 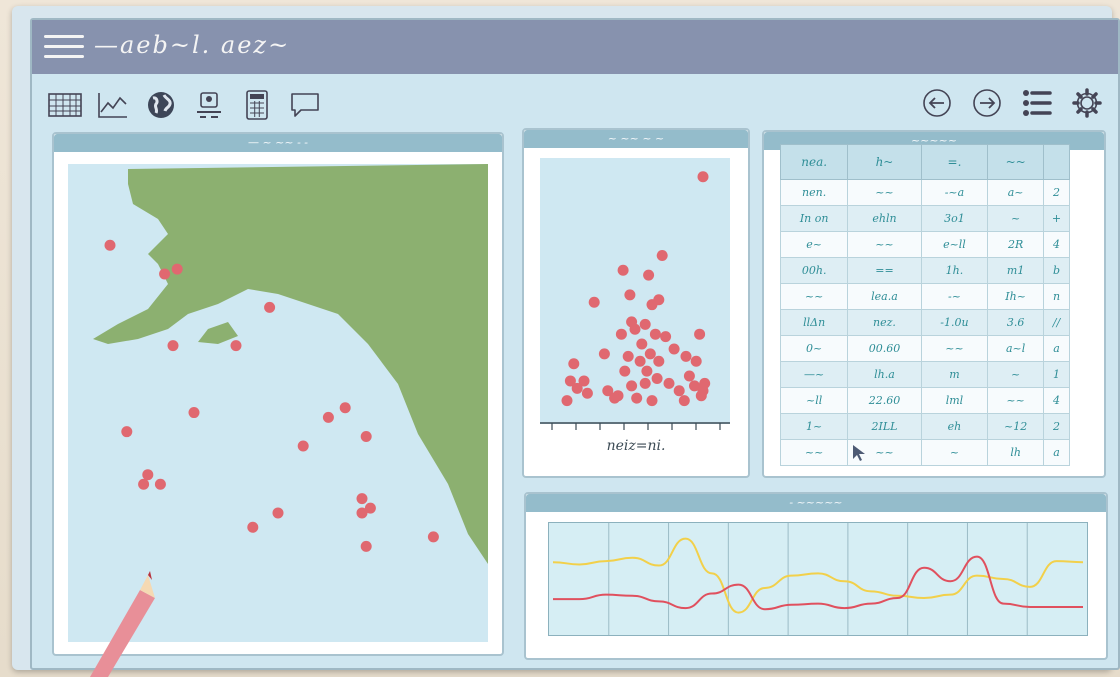 I want to click on line-panel: - ~~~~~, so click(x=816, y=576).